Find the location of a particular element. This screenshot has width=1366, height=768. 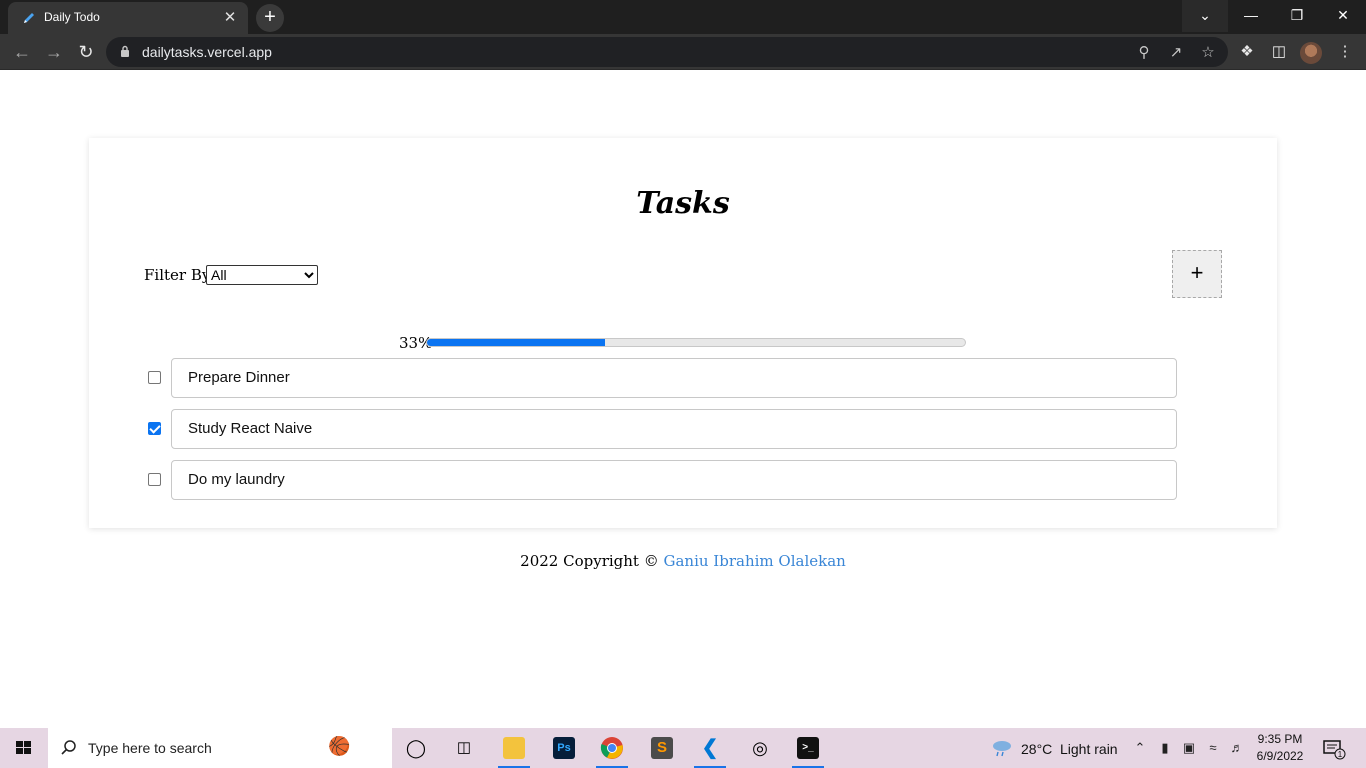

page-title: Tasks is located at coordinates (683, 203).